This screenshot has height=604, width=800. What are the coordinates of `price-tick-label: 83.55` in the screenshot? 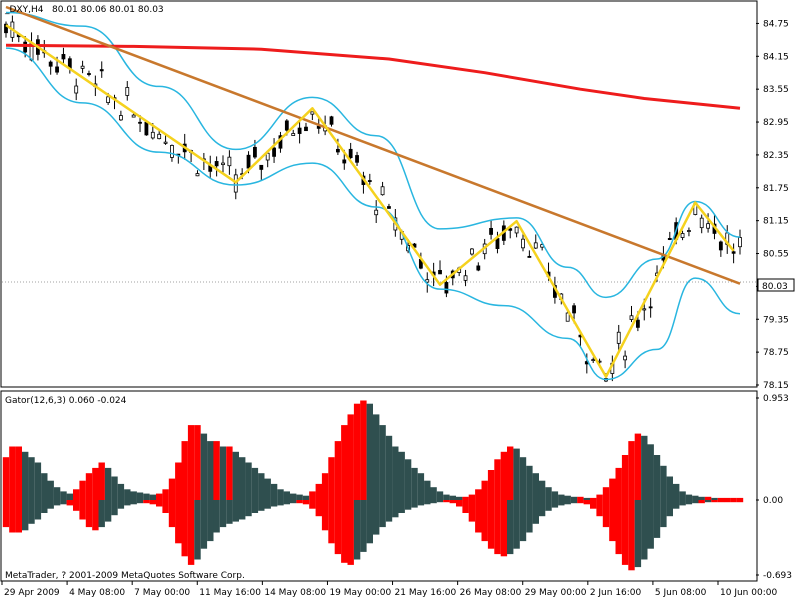 It's located at (776, 90).